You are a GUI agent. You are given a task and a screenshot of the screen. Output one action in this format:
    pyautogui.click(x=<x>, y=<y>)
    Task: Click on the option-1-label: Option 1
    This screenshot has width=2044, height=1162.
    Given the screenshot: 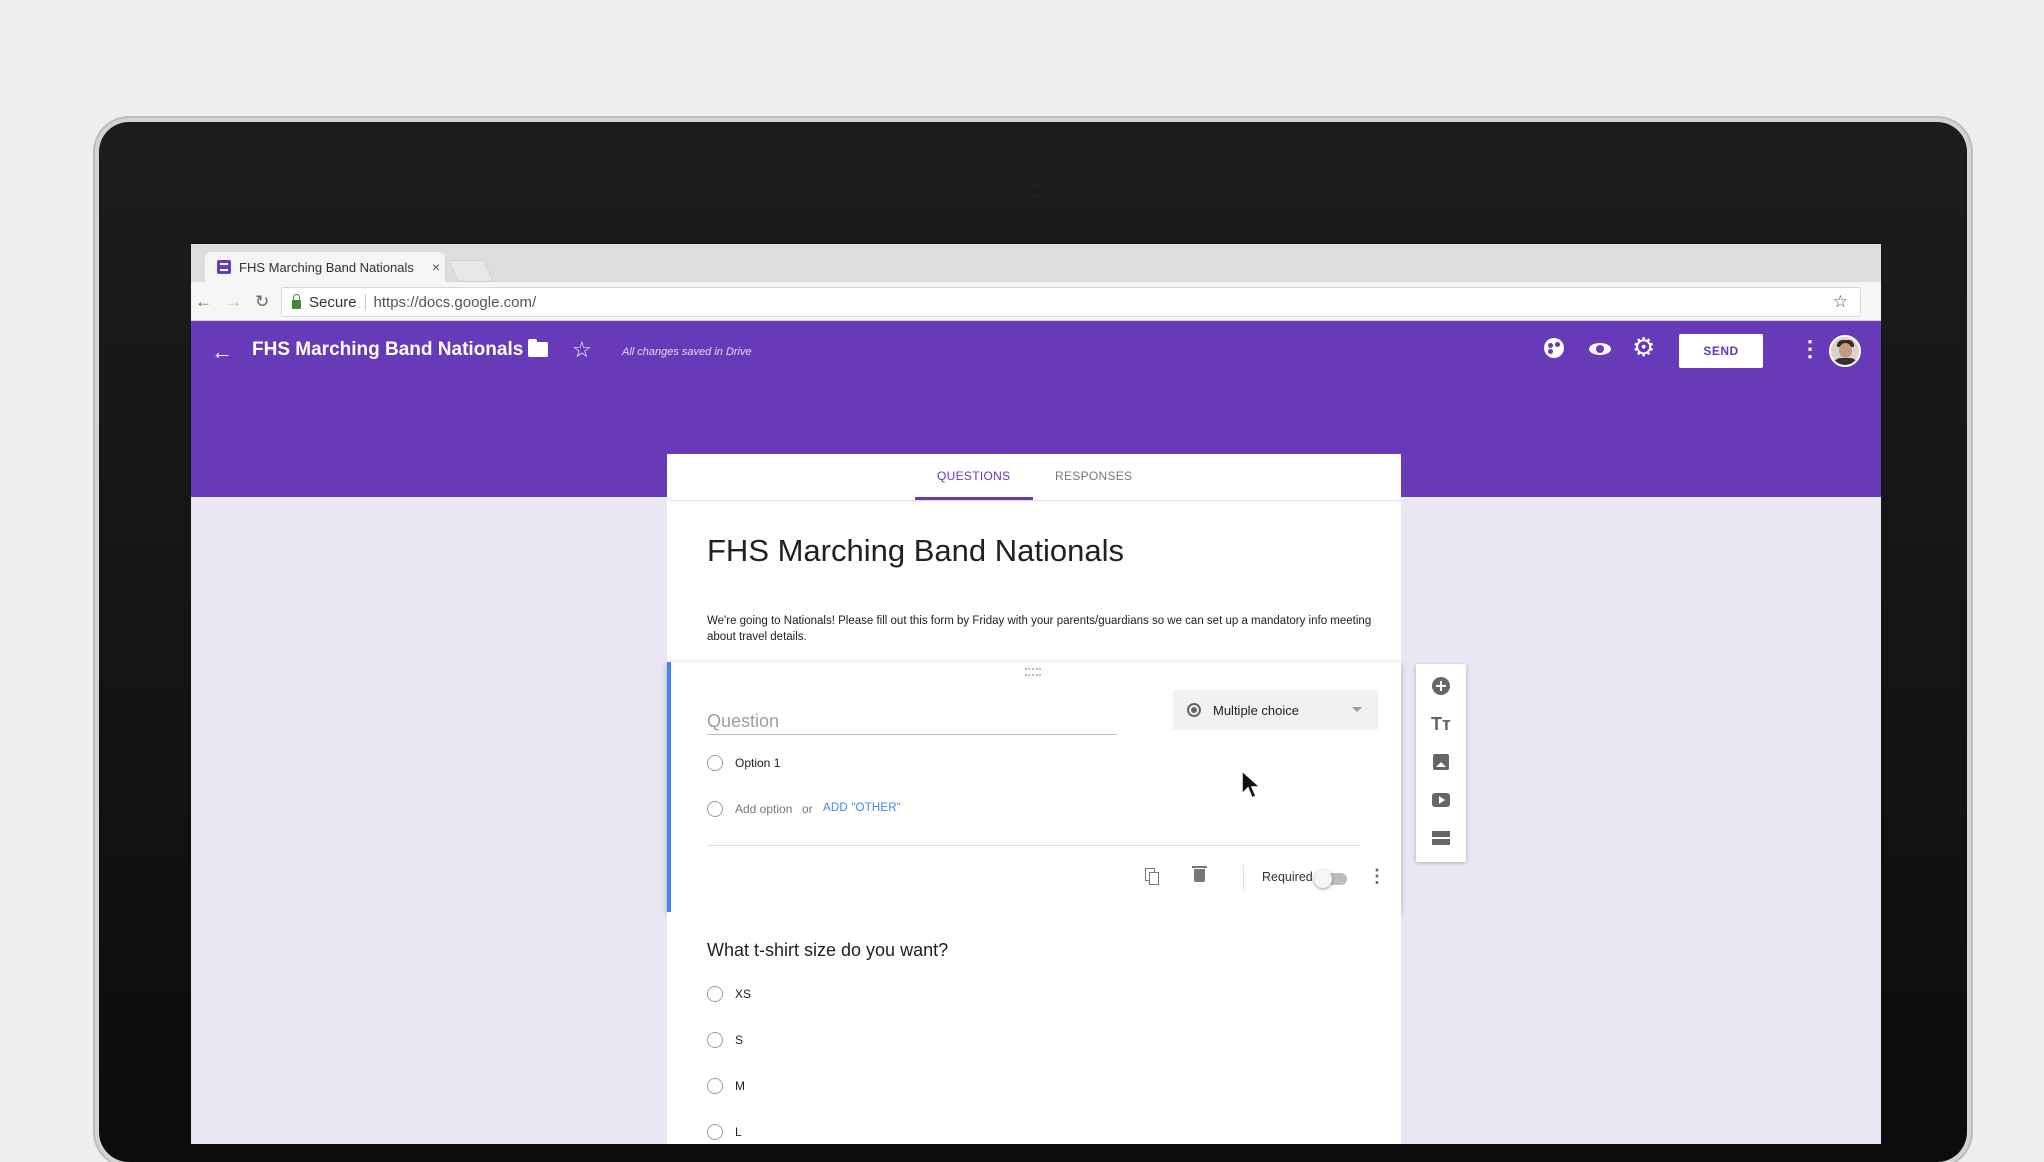 What is the action you would take?
    pyautogui.click(x=757, y=763)
    